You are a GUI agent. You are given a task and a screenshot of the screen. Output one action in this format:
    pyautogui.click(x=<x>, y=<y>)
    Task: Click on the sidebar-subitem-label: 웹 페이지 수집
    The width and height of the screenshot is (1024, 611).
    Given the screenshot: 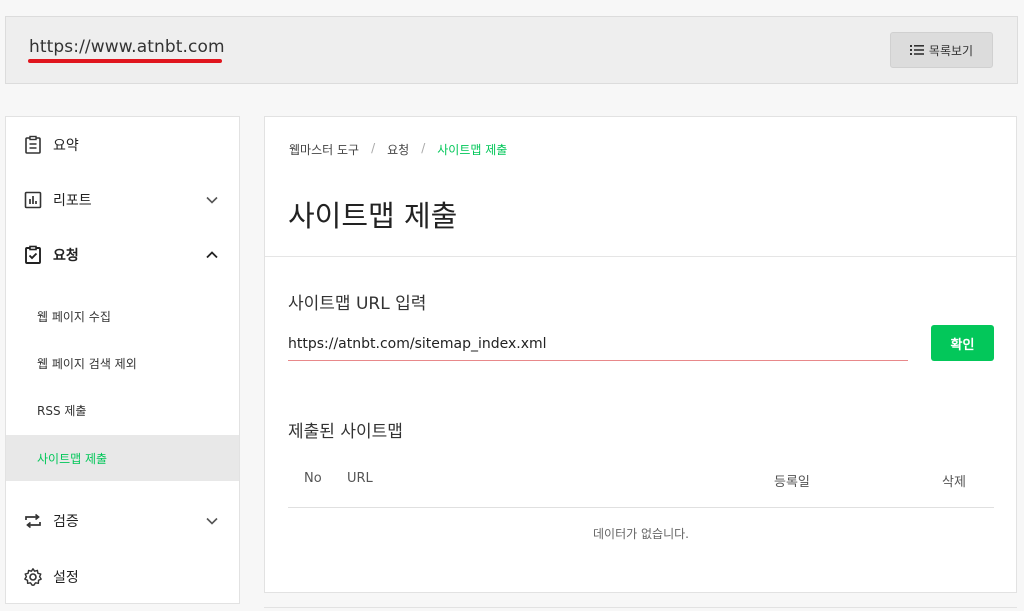 What is the action you would take?
    pyautogui.click(x=74, y=316)
    